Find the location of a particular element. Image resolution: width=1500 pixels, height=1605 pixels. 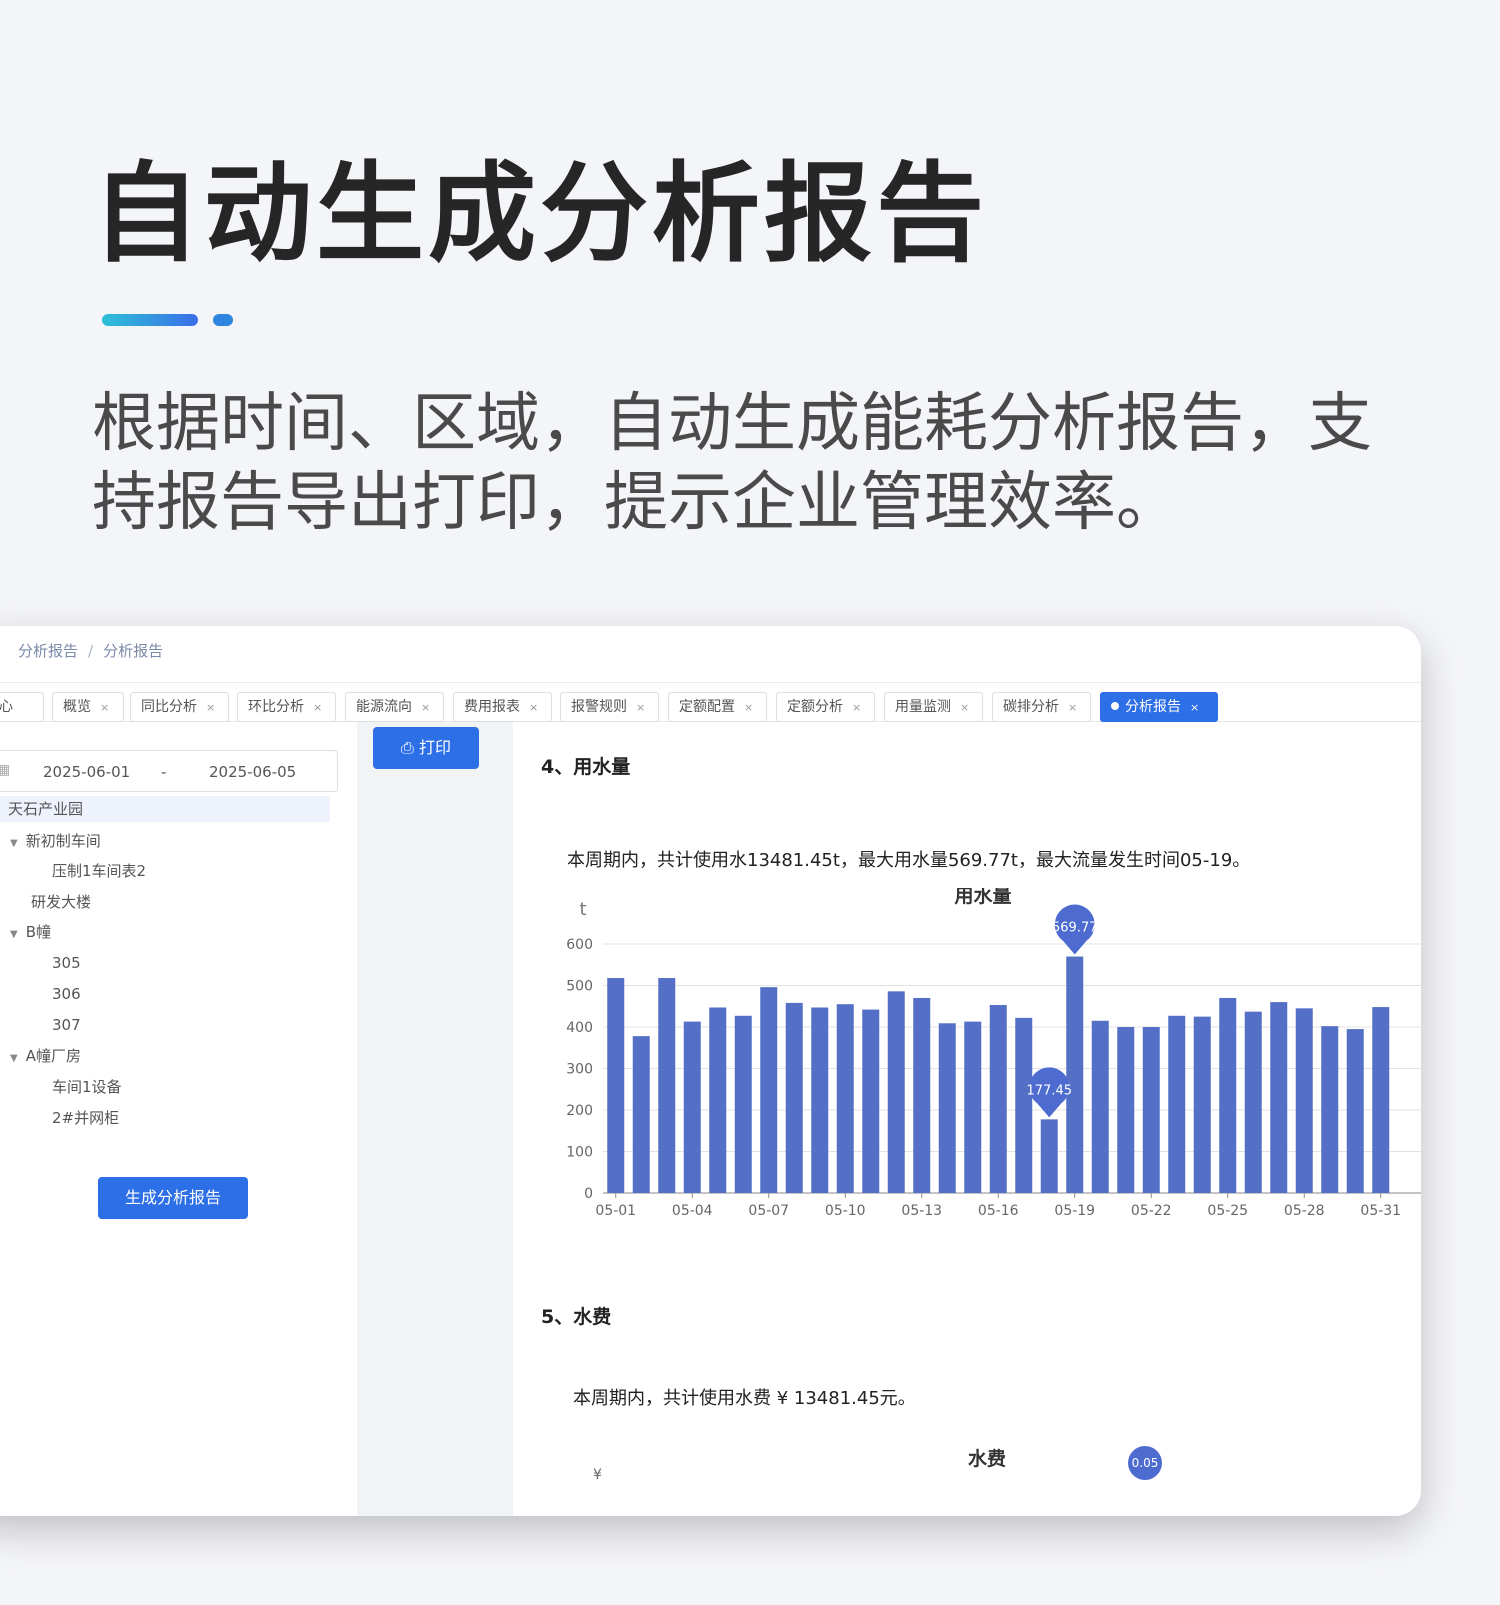

water-cost-axis-unit: ¥ is located at coordinates (597, 1475).